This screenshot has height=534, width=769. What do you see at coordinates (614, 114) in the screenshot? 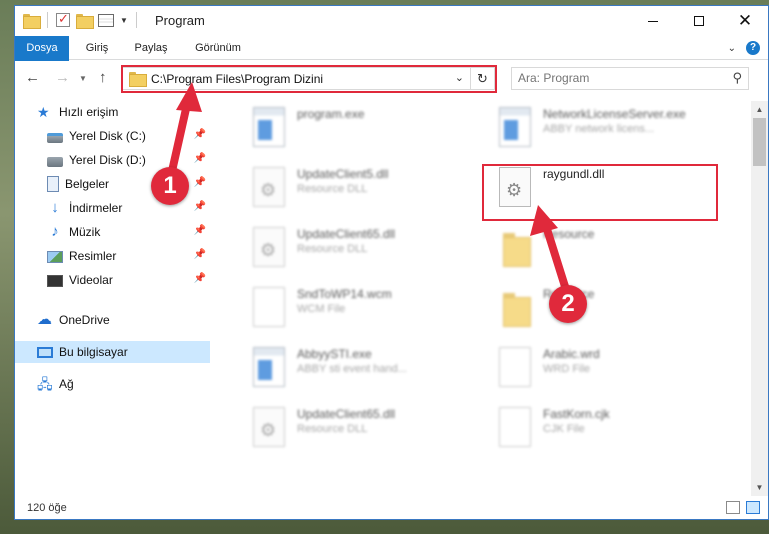
I see `file-name: NetworkLicenseServer.exe` at bounding box center [614, 114].